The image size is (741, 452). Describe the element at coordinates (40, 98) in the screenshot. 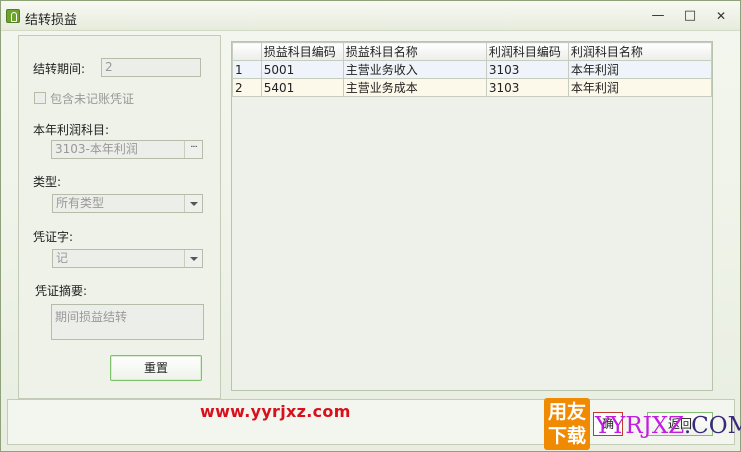

I see `include-unposted-checkbox` at that location.